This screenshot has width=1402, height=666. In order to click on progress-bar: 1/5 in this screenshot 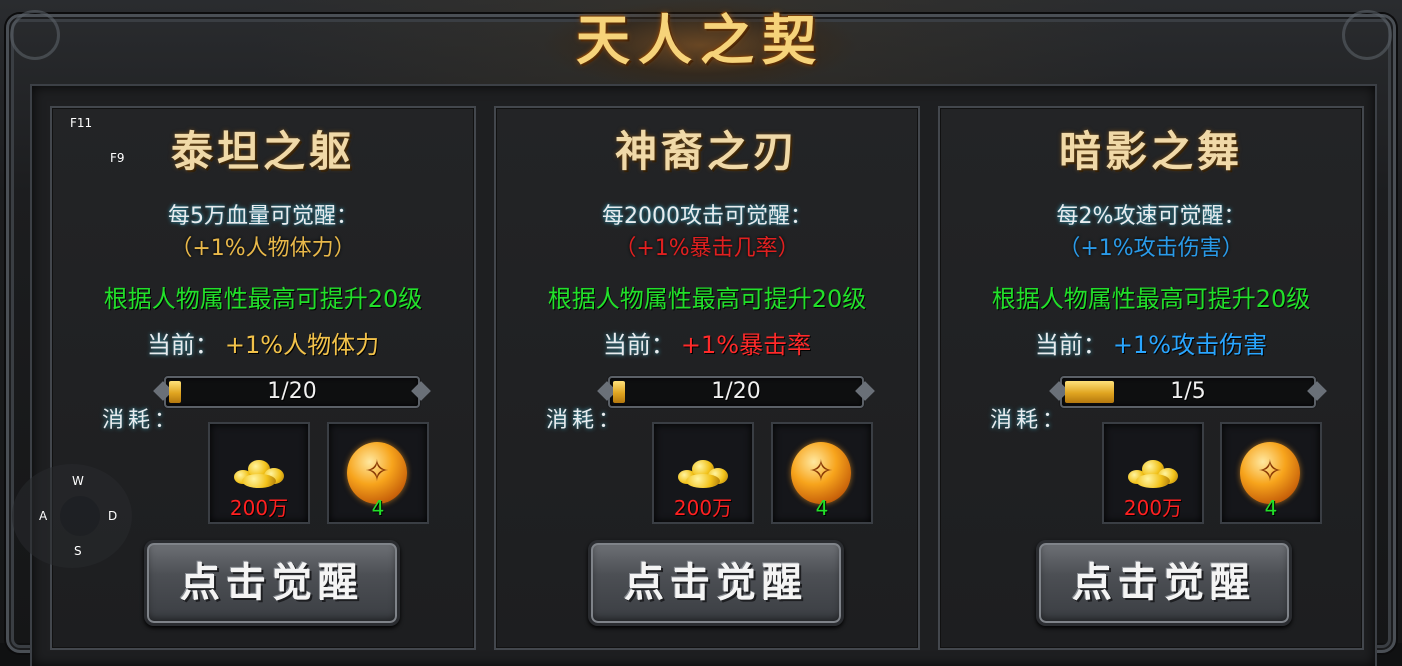, I will do `click(1188, 392)`.